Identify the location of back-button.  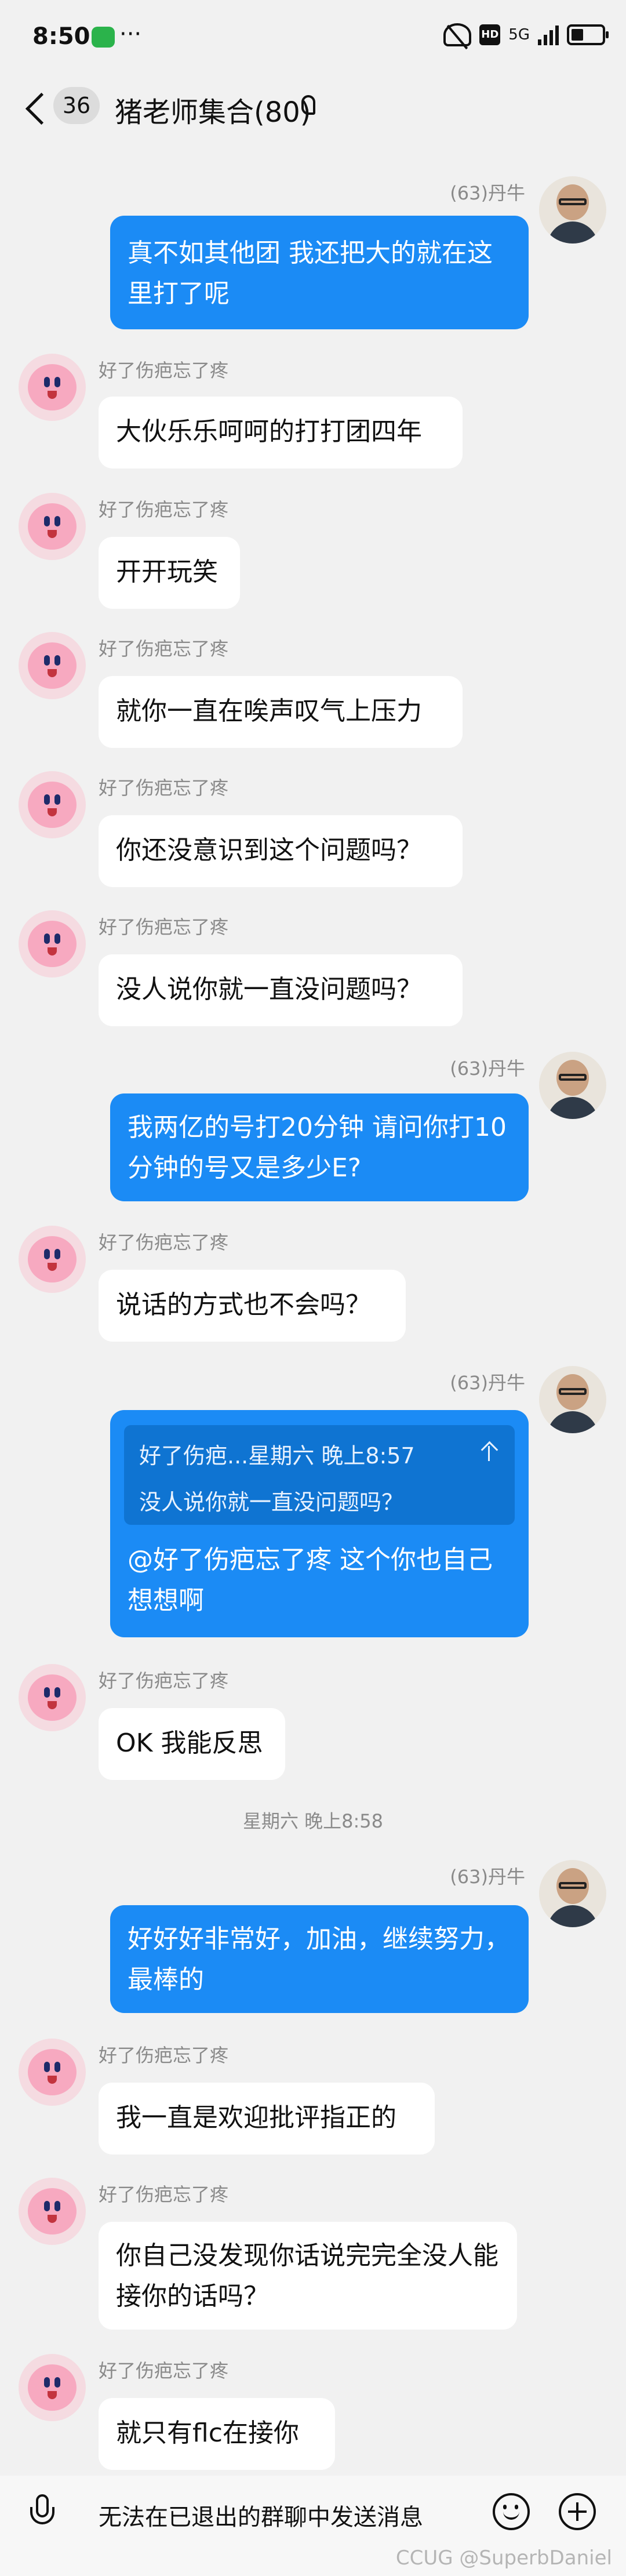
(38, 108).